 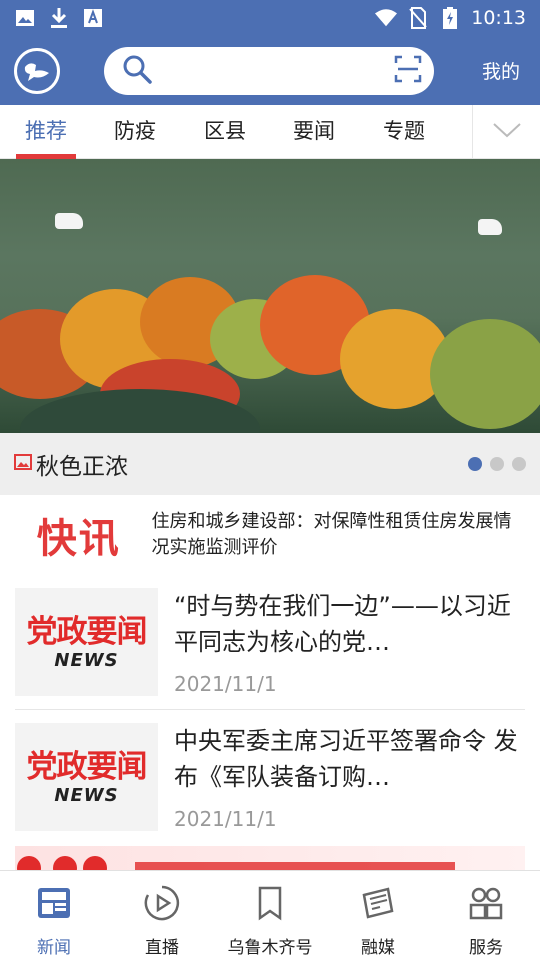 I want to click on search-icon, so click(x=137, y=71).